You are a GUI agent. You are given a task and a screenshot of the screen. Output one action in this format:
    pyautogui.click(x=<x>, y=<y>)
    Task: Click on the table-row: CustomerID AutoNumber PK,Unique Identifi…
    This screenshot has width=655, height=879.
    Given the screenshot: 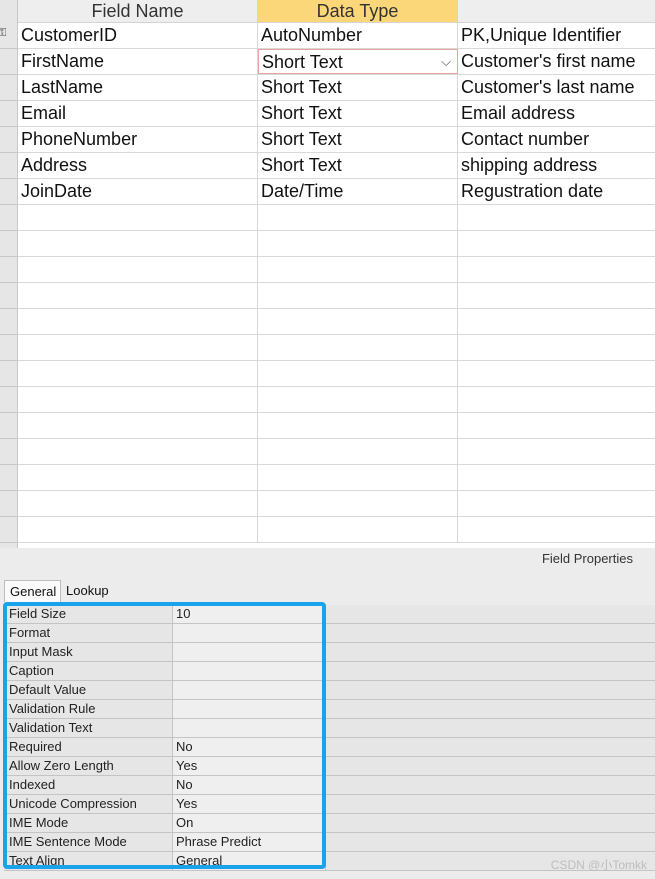 What is the action you would take?
    pyautogui.click(x=336, y=36)
    